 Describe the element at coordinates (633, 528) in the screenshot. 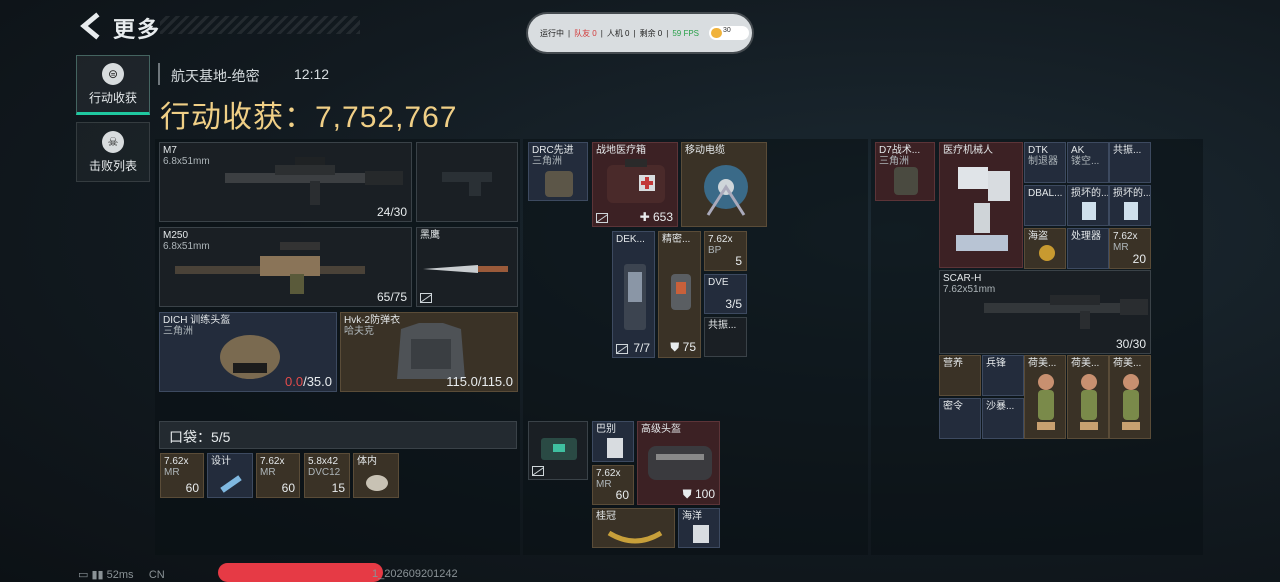

I see `backpack-laurel: 桂冠` at that location.